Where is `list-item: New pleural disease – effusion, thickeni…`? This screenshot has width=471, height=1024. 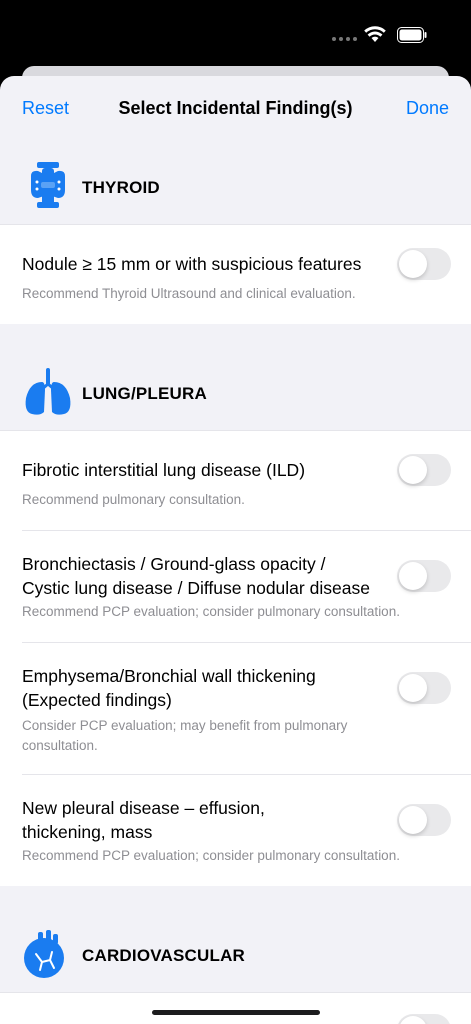
list-item: New pleural disease – effusion, thickeni… is located at coordinates (235, 830).